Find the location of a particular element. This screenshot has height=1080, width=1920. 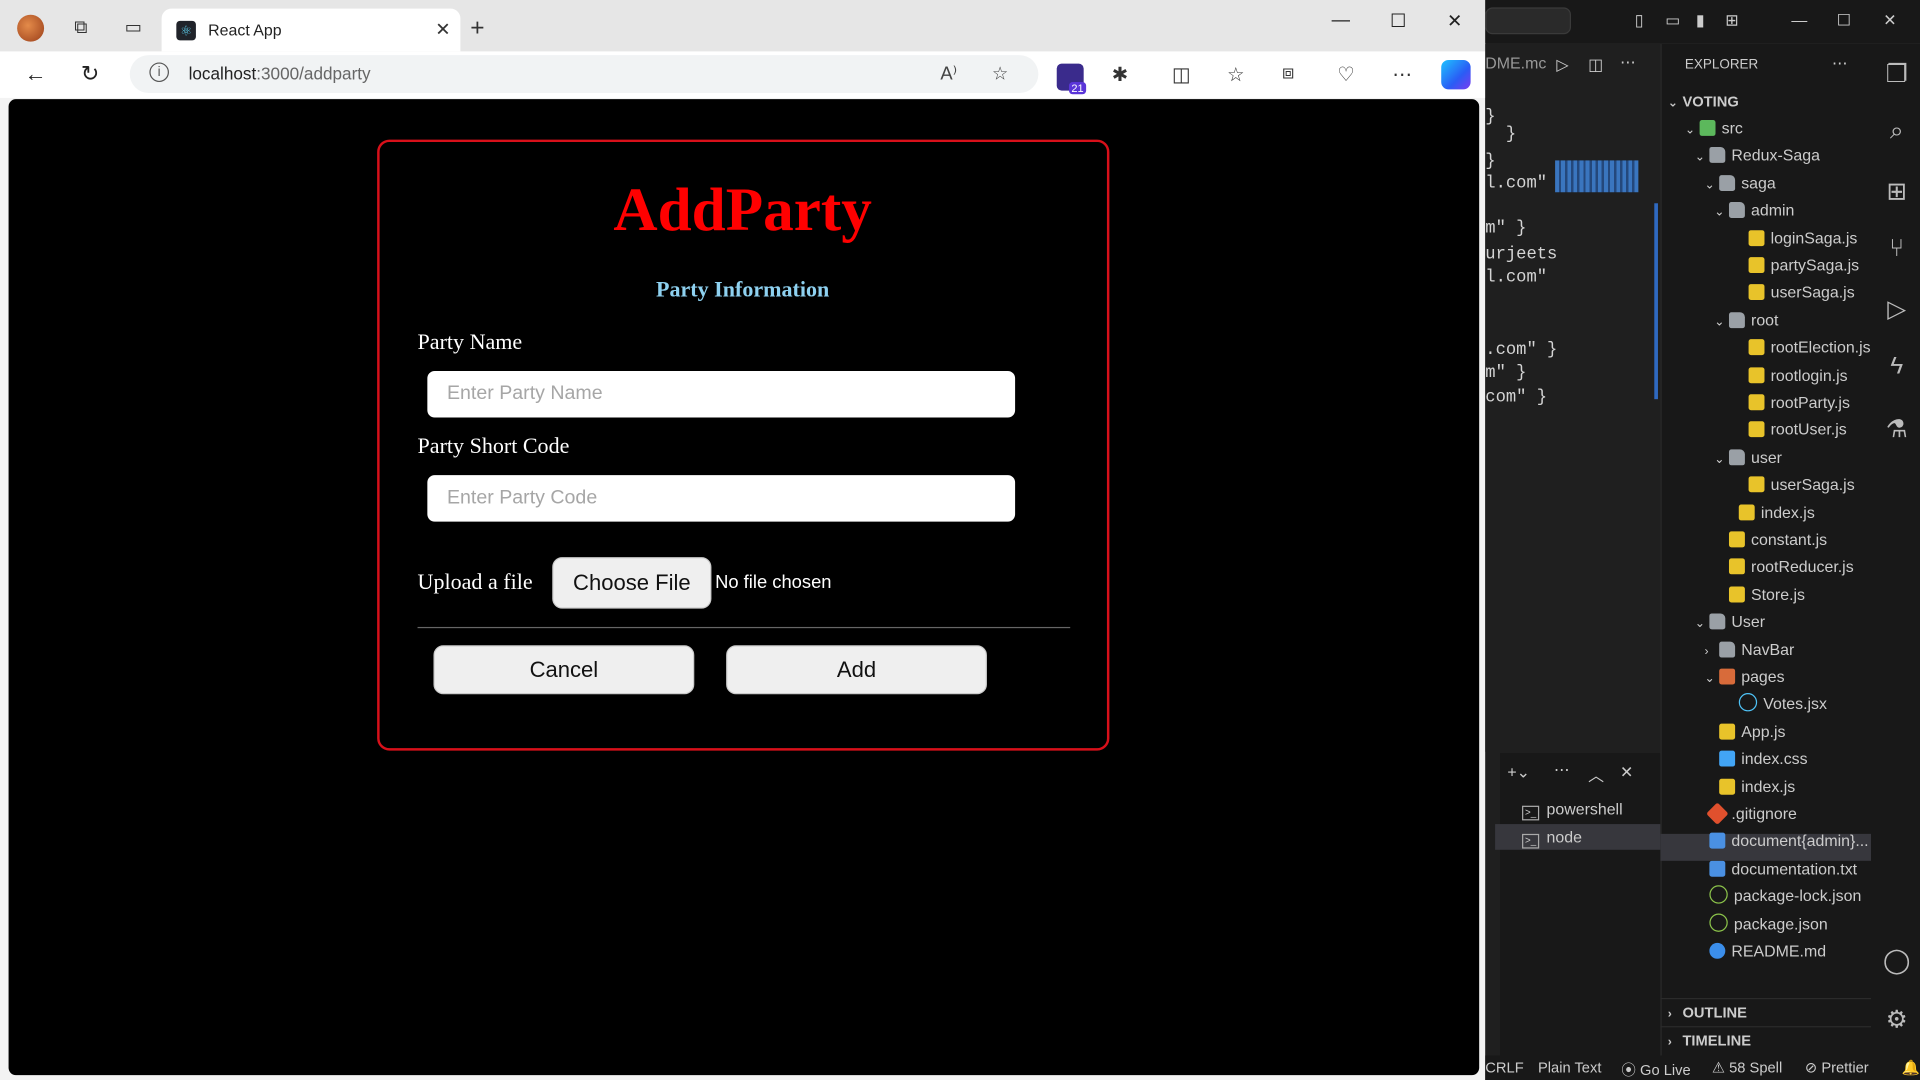

minimap is located at coordinates (1597, 176).